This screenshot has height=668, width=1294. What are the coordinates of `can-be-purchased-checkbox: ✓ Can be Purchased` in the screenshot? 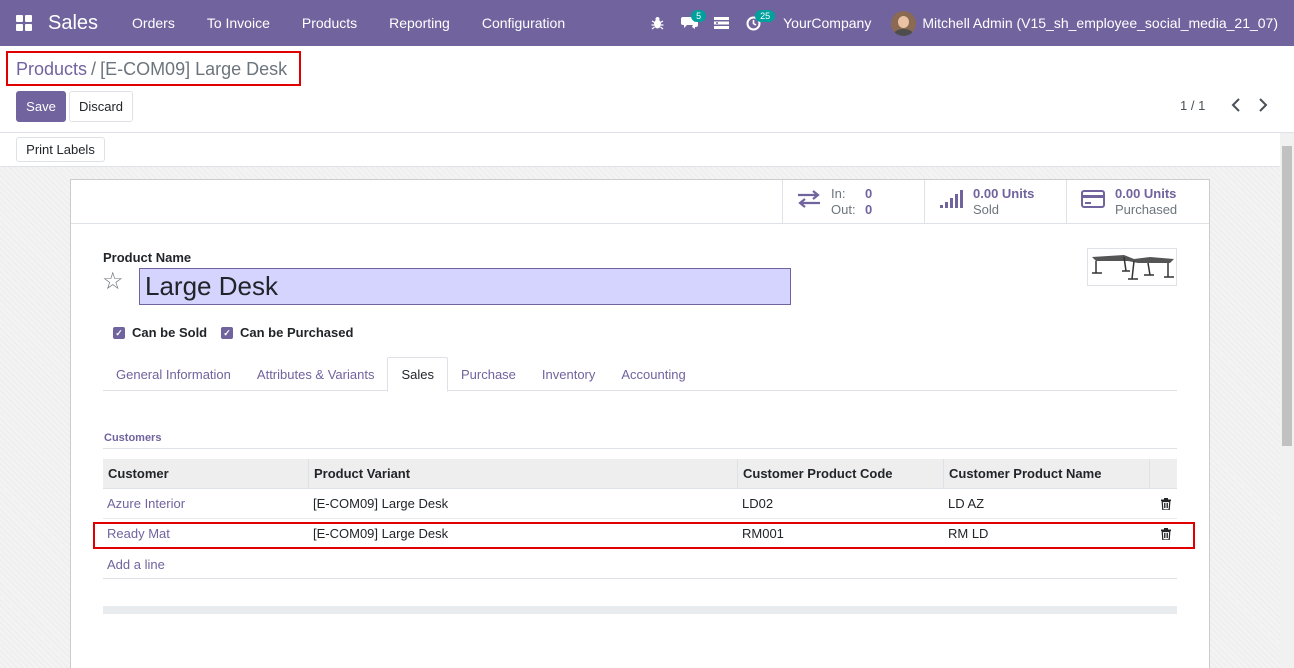 It's located at (287, 332).